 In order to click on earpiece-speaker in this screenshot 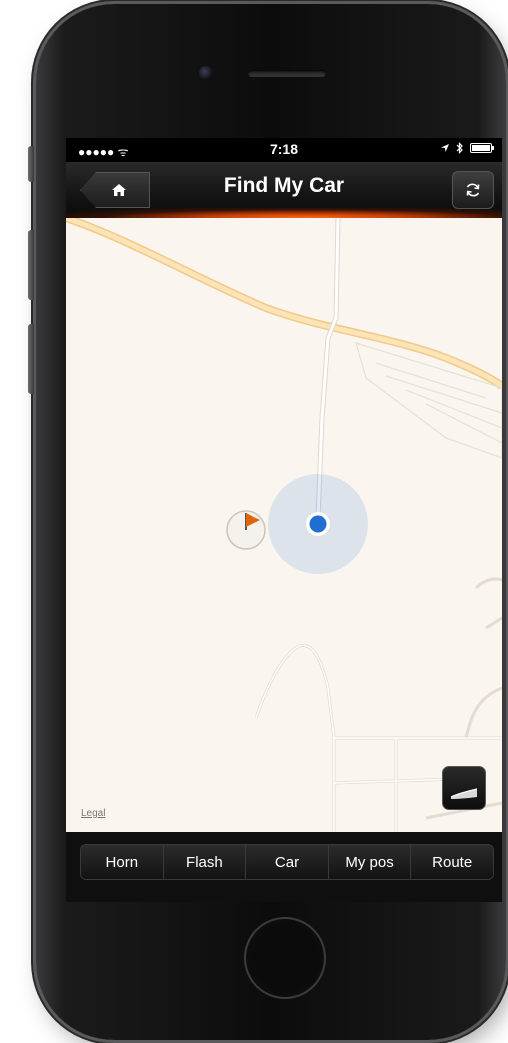, I will do `click(287, 73)`.